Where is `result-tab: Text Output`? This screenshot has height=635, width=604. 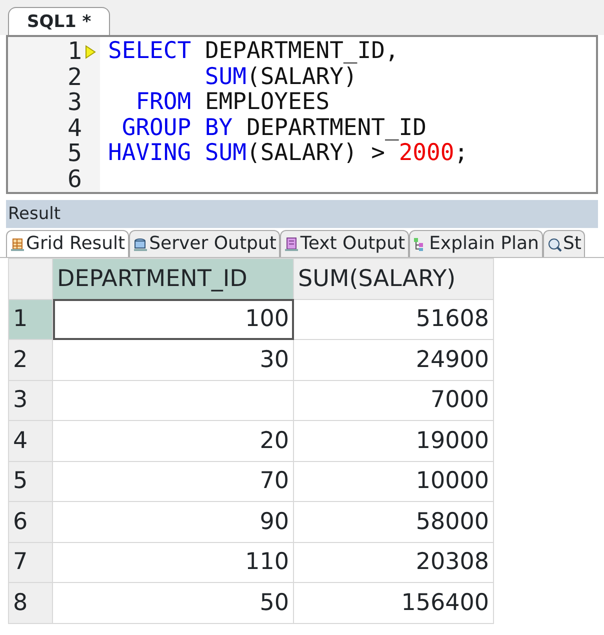 result-tab: Text Output is located at coordinates (345, 243).